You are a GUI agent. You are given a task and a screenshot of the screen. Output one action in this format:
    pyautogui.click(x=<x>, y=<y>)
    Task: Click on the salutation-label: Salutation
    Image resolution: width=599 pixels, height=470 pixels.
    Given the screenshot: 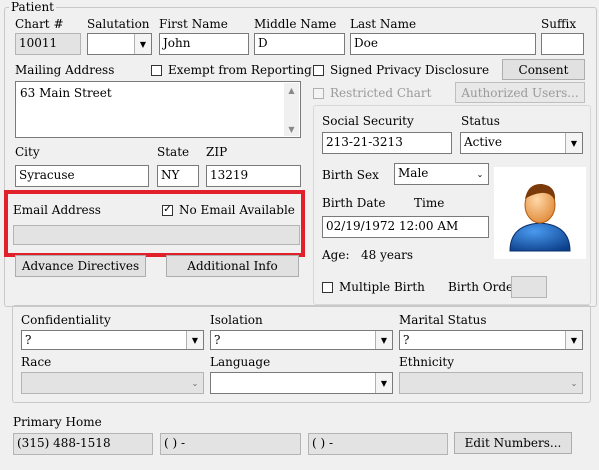 What is the action you would take?
    pyautogui.click(x=118, y=24)
    